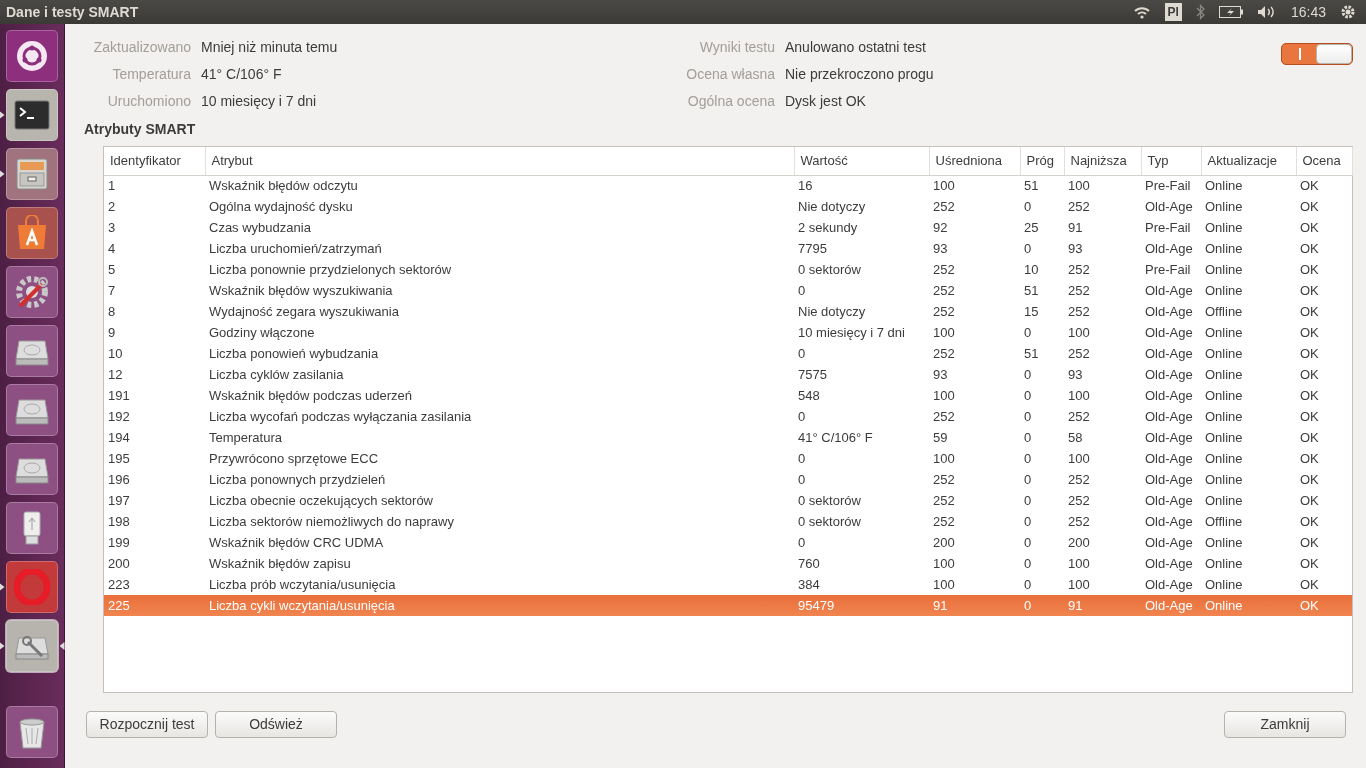 The width and height of the screenshot is (1366, 768). Describe the element at coordinates (1042, 161) in the screenshot. I see `column-header: Próg` at that location.